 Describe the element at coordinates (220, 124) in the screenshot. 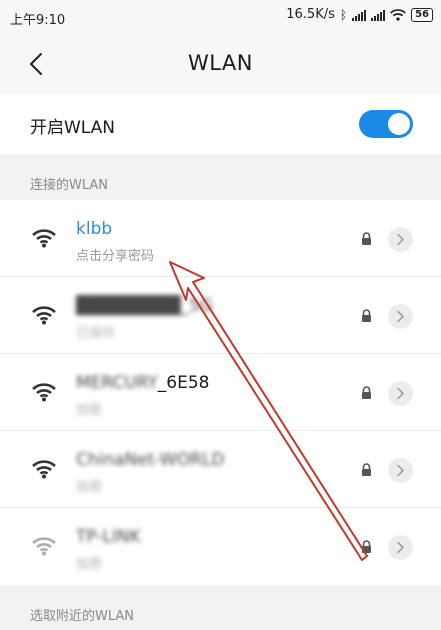

I see `wlan-toggle-row: 开启WLAN` at that location.